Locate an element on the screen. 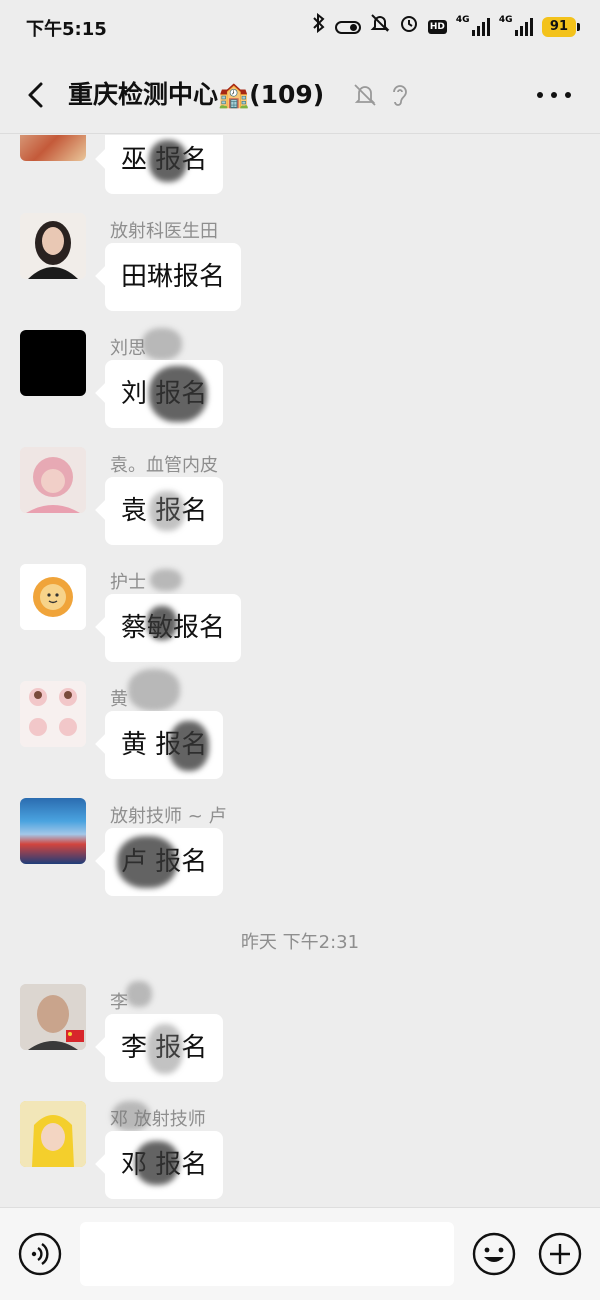 Image resolution: width=600 pixels, height=1300 pixels. message-text: 田琳报名 is located at coordinates (173, 277).